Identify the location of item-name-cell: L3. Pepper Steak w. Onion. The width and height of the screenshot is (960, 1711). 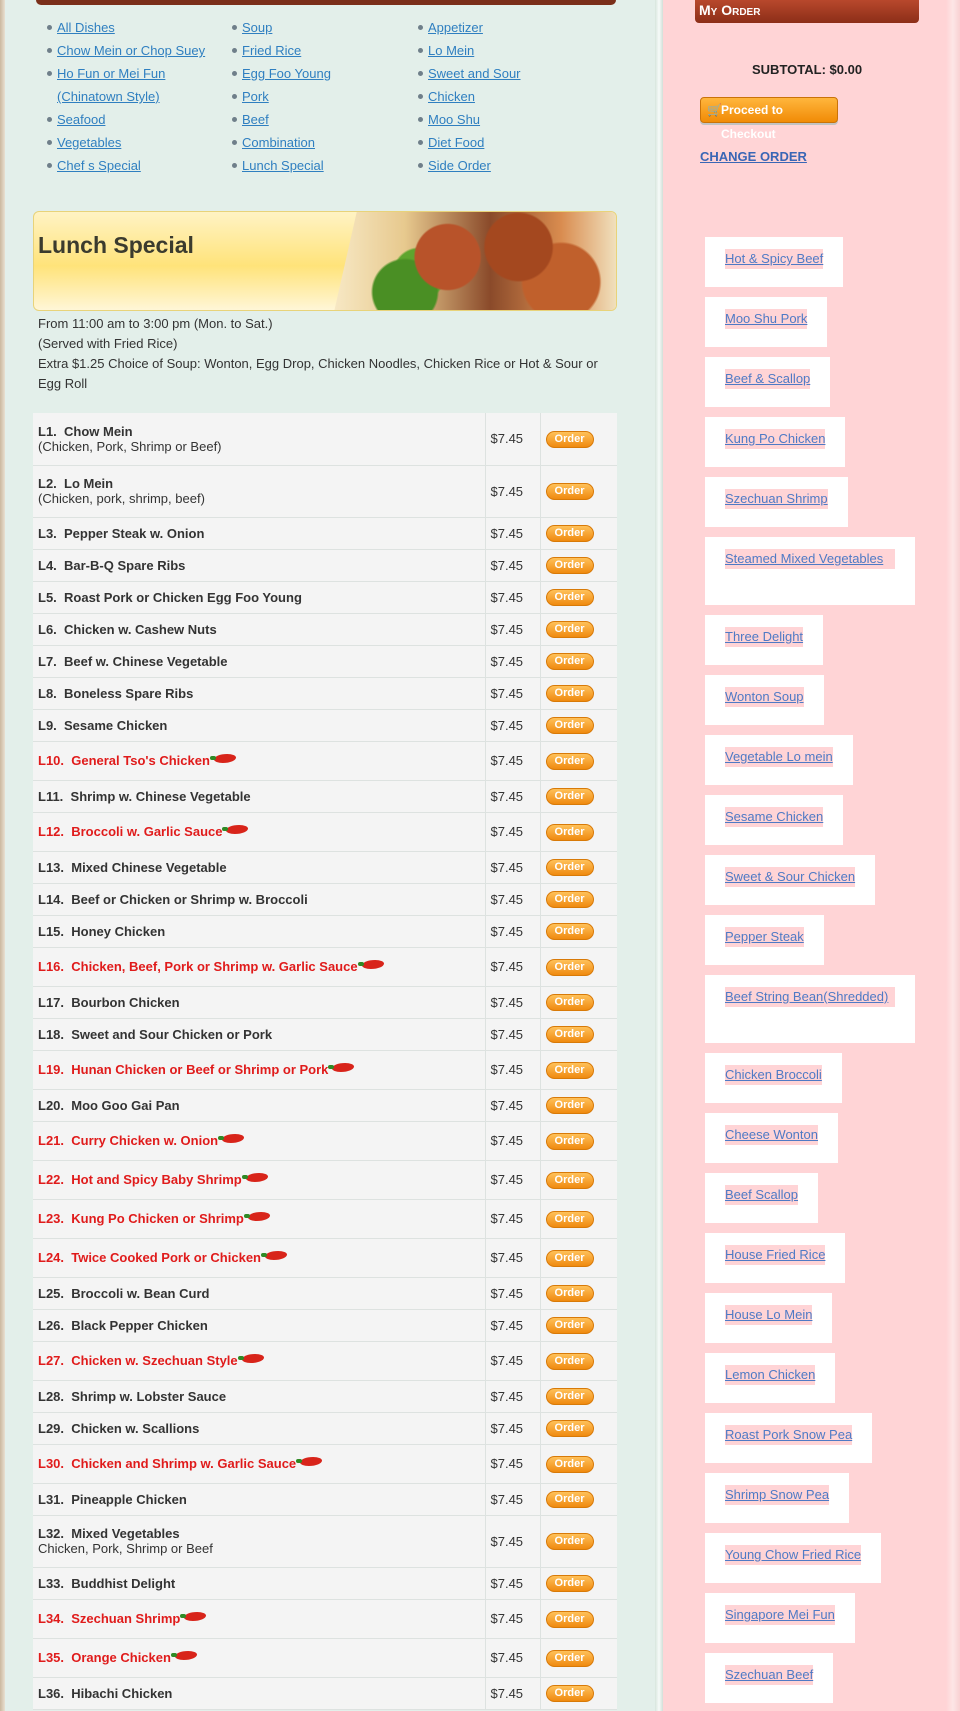
(259, 533).